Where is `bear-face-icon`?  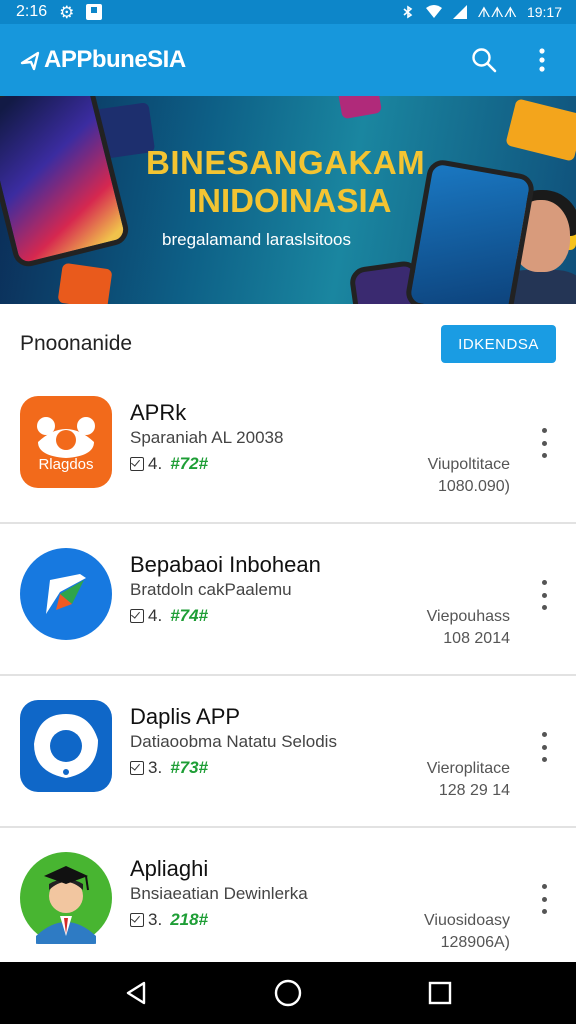 bear-face-icon is located at coordinates (66, 437).